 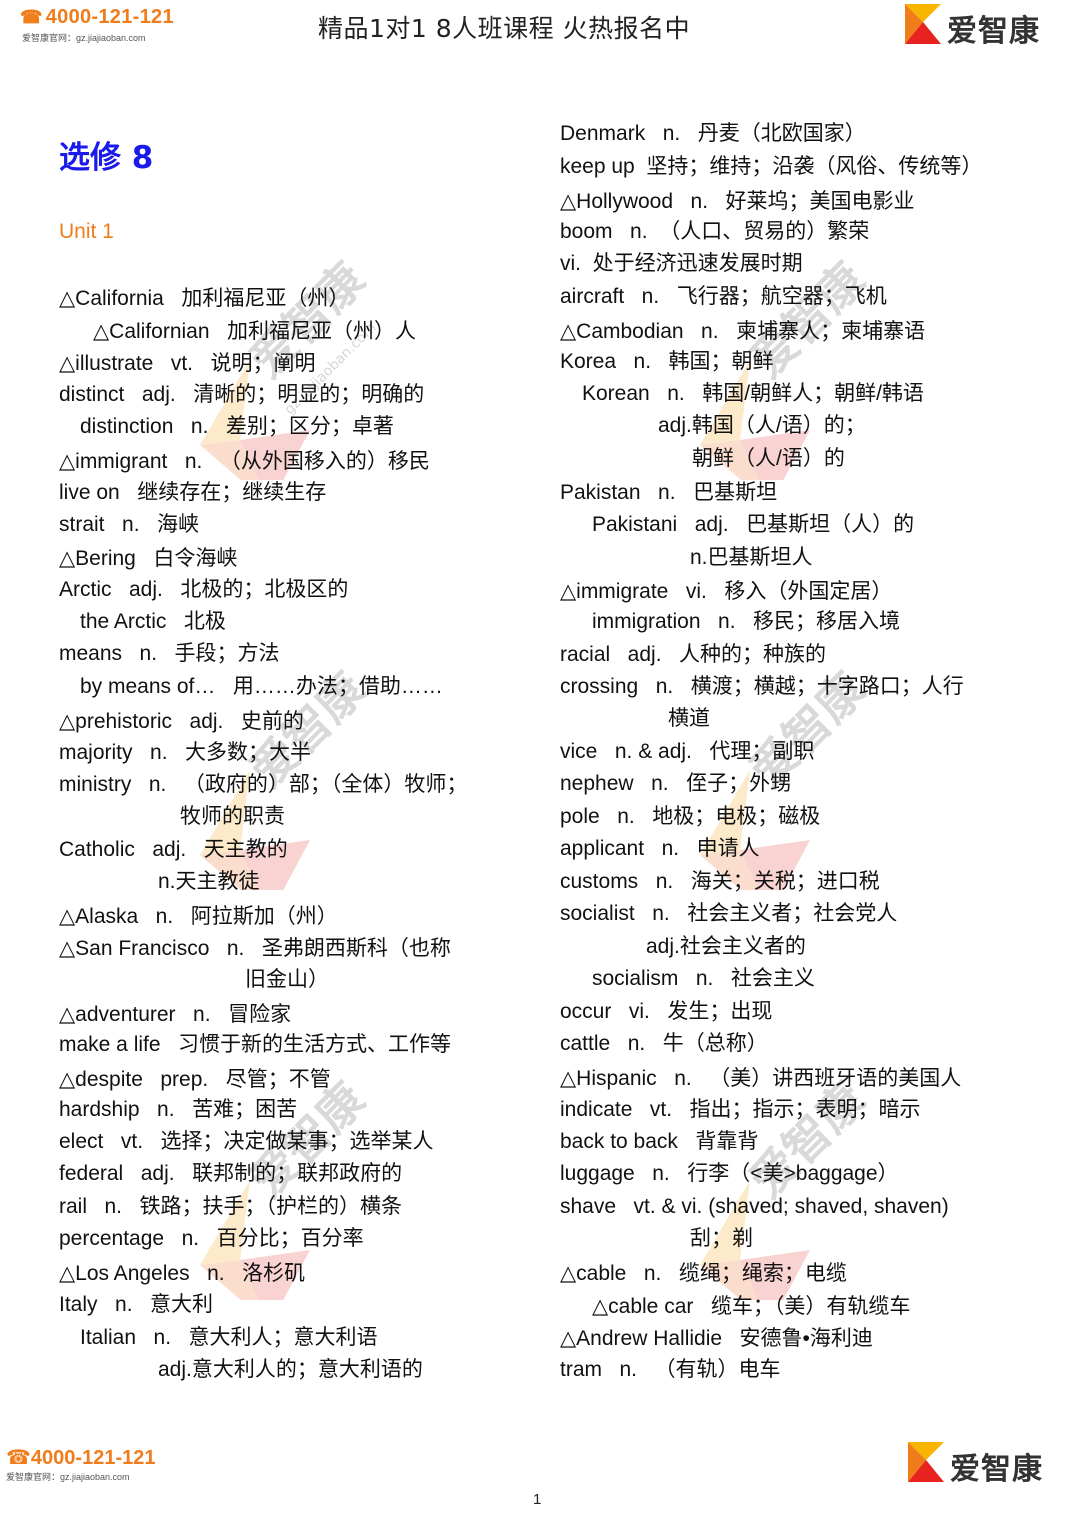 I want to click on vocabulary-entry: percentage n. 百分比；百分率, so click(x=211, y=1238).